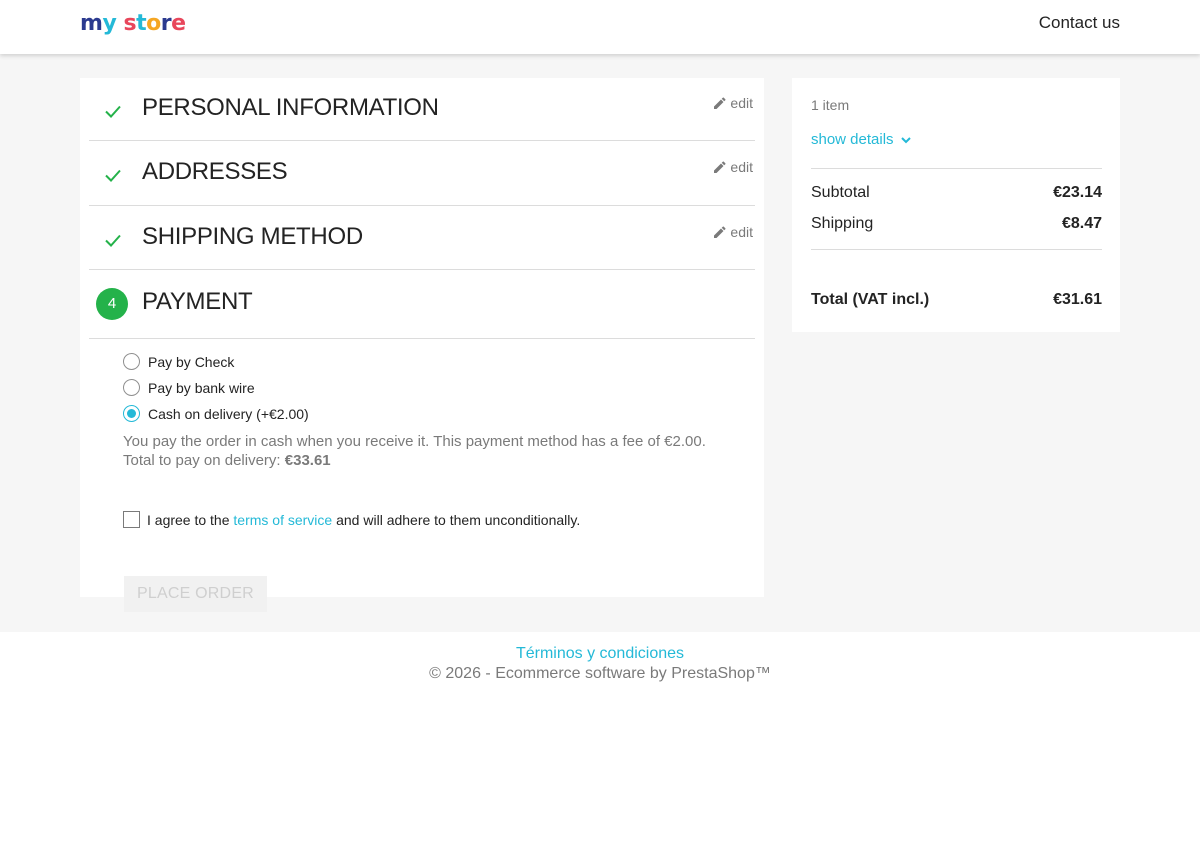 This screenshot has width=1200, height=844. Describe the element at coordinates (191, 361) in the screenshot. I see `payment-option-label: Pay by Check` at that location.